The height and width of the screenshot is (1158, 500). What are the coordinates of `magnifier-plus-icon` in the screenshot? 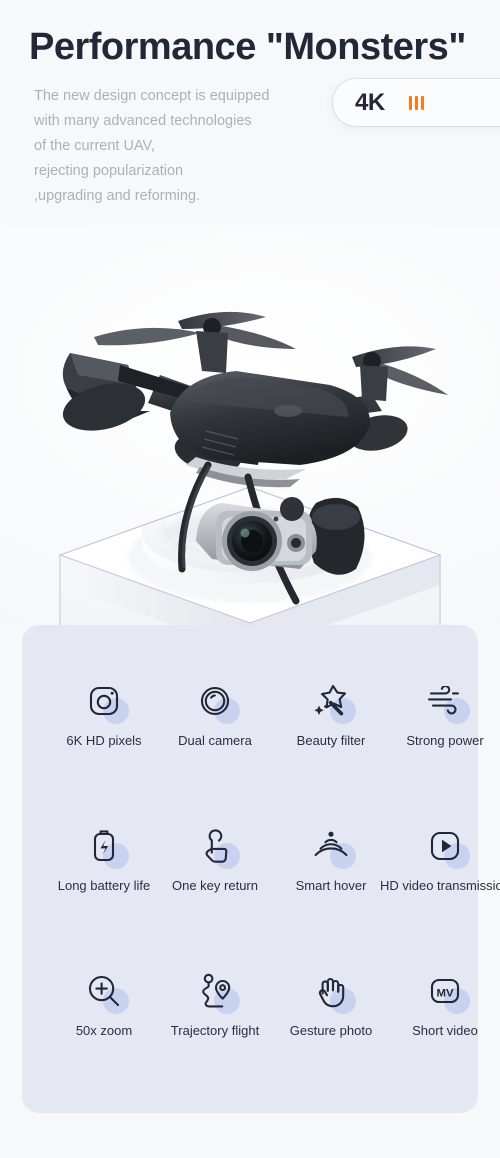 It's located at (105, 991).